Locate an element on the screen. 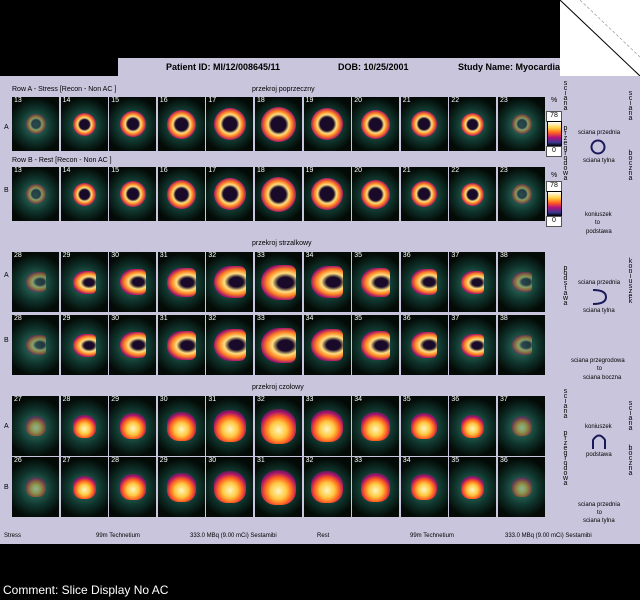 The height and width of the screenshot is (600, 640). legend-text: sciana przednia is located at coordinates (599, 505).